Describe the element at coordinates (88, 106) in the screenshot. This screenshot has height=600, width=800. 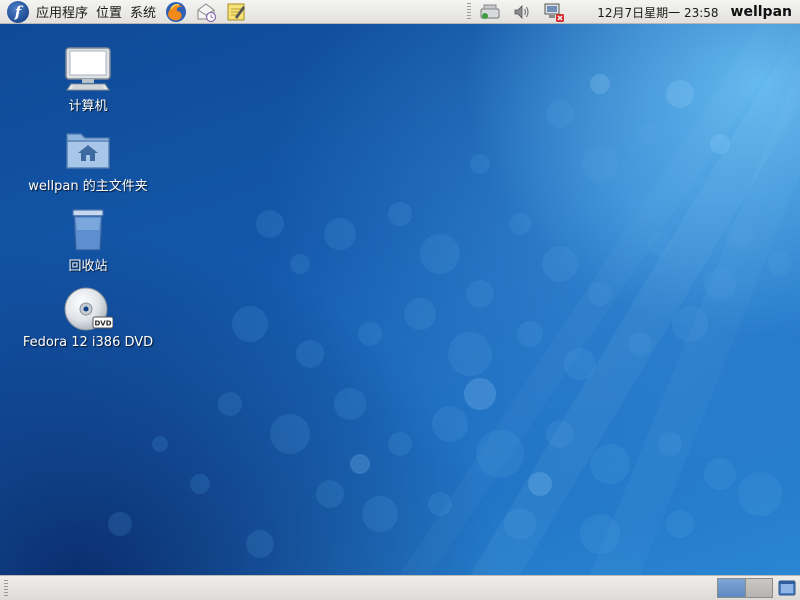
I see `computer-label: 计算机` at that location.